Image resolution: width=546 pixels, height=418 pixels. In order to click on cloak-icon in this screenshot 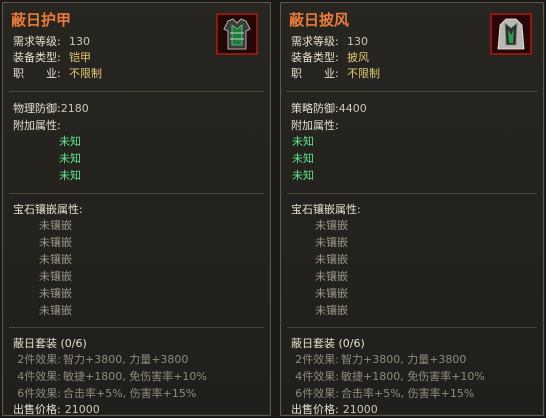, I will do `click(511, 34)`.